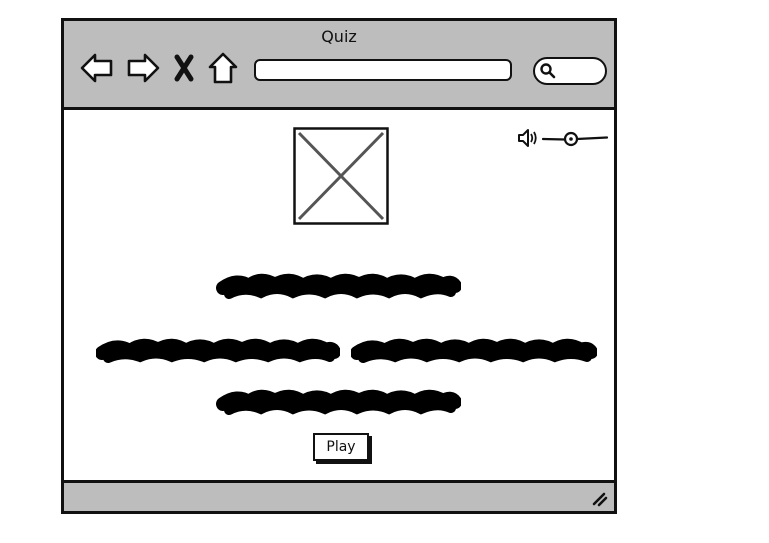 The image size is (769, 543). Describe the element at coordinates (339, 36) in the screenshot. I see `window-title: Quiz` at that location.